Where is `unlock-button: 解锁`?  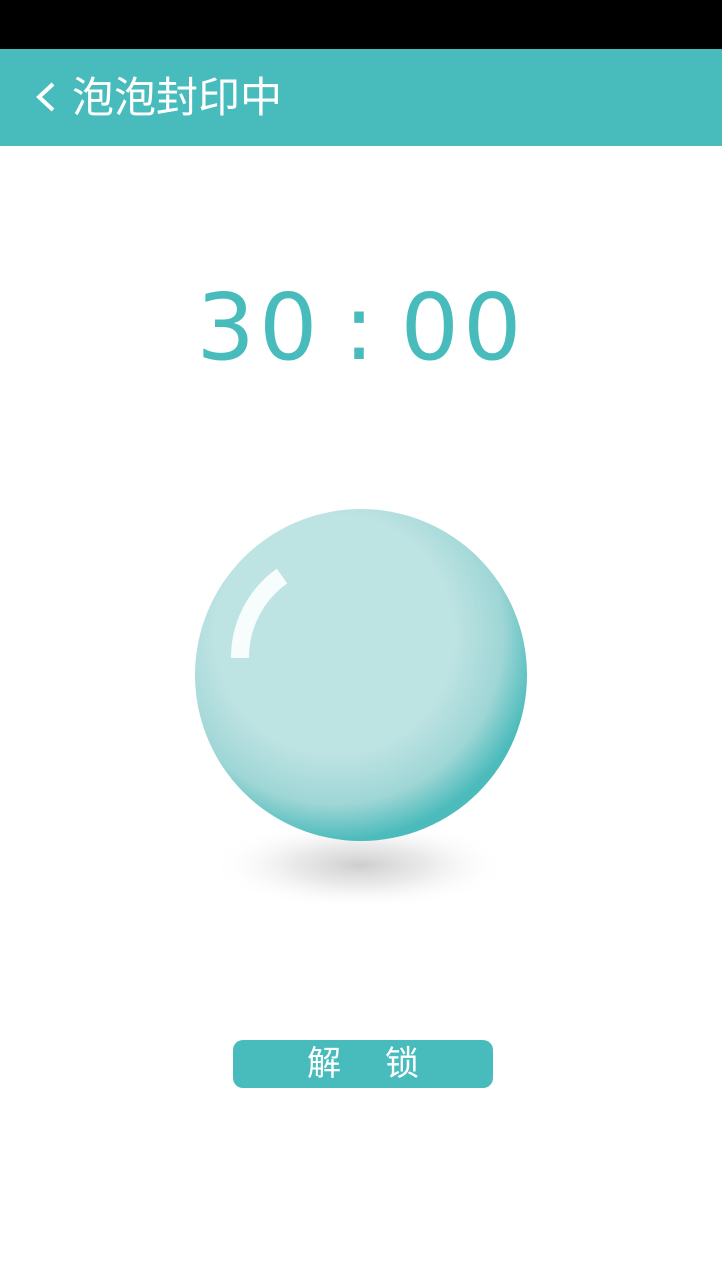 unlock-button: 解锁 is located at coordinates (363, 1064).